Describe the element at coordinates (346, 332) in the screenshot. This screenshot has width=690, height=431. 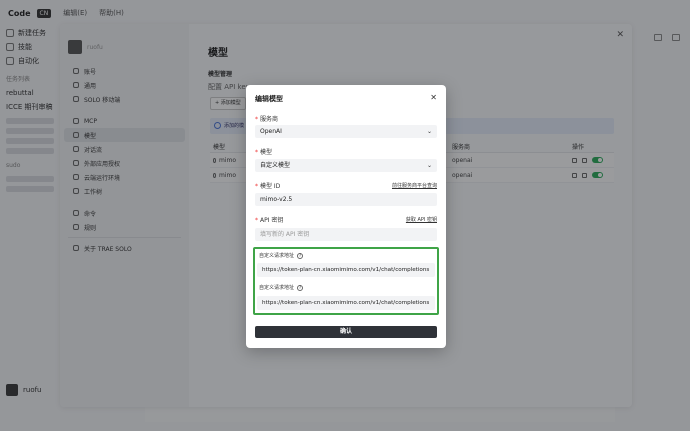
I see `confirm-button: 确认` at that location.